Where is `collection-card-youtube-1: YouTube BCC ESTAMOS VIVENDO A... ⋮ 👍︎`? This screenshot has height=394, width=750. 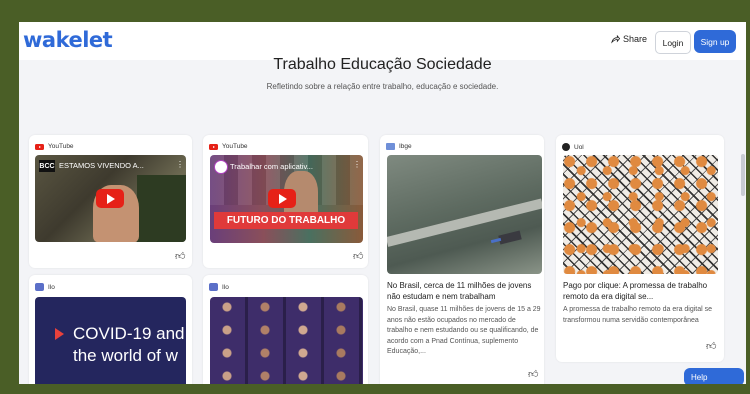
collection-card-youtube-1: YouTube BCC ESTAMOS VIVENDO A... ⋮ 👍︎ is located at coordinates (110, 201).